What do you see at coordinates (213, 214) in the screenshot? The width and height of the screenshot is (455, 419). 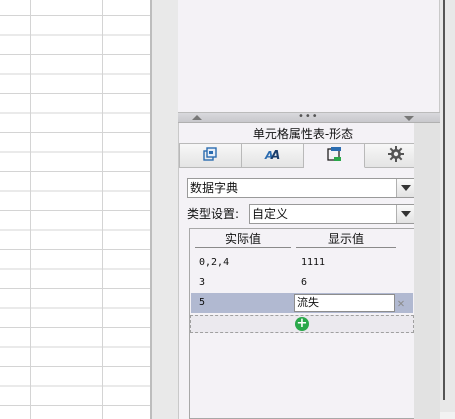 I see `type-setting-label: 类型设置:` at bounding box center [213, 214].